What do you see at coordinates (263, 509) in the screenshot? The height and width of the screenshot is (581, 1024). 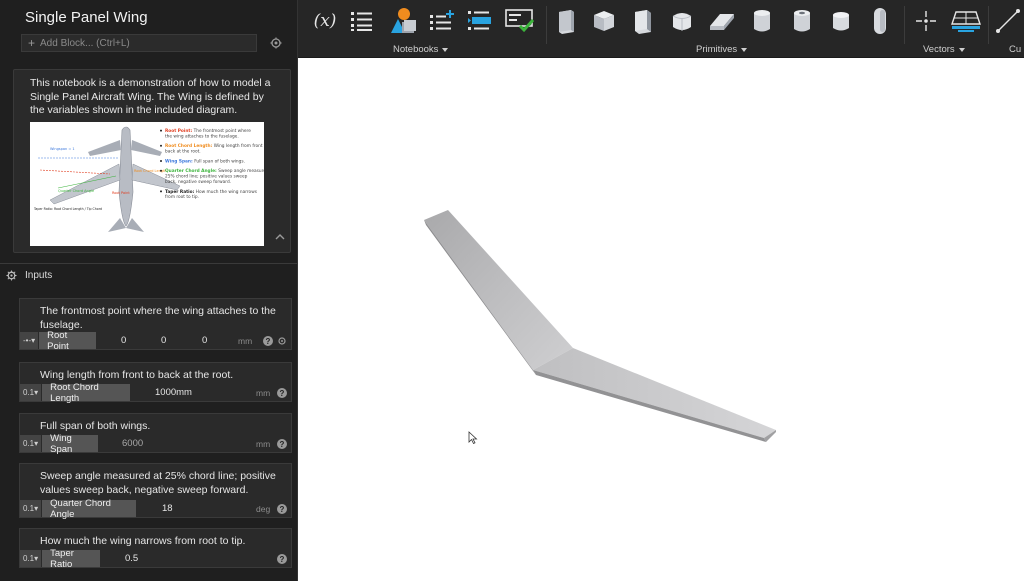 I see `param-unit: deg` at bounding box center [263, 509].